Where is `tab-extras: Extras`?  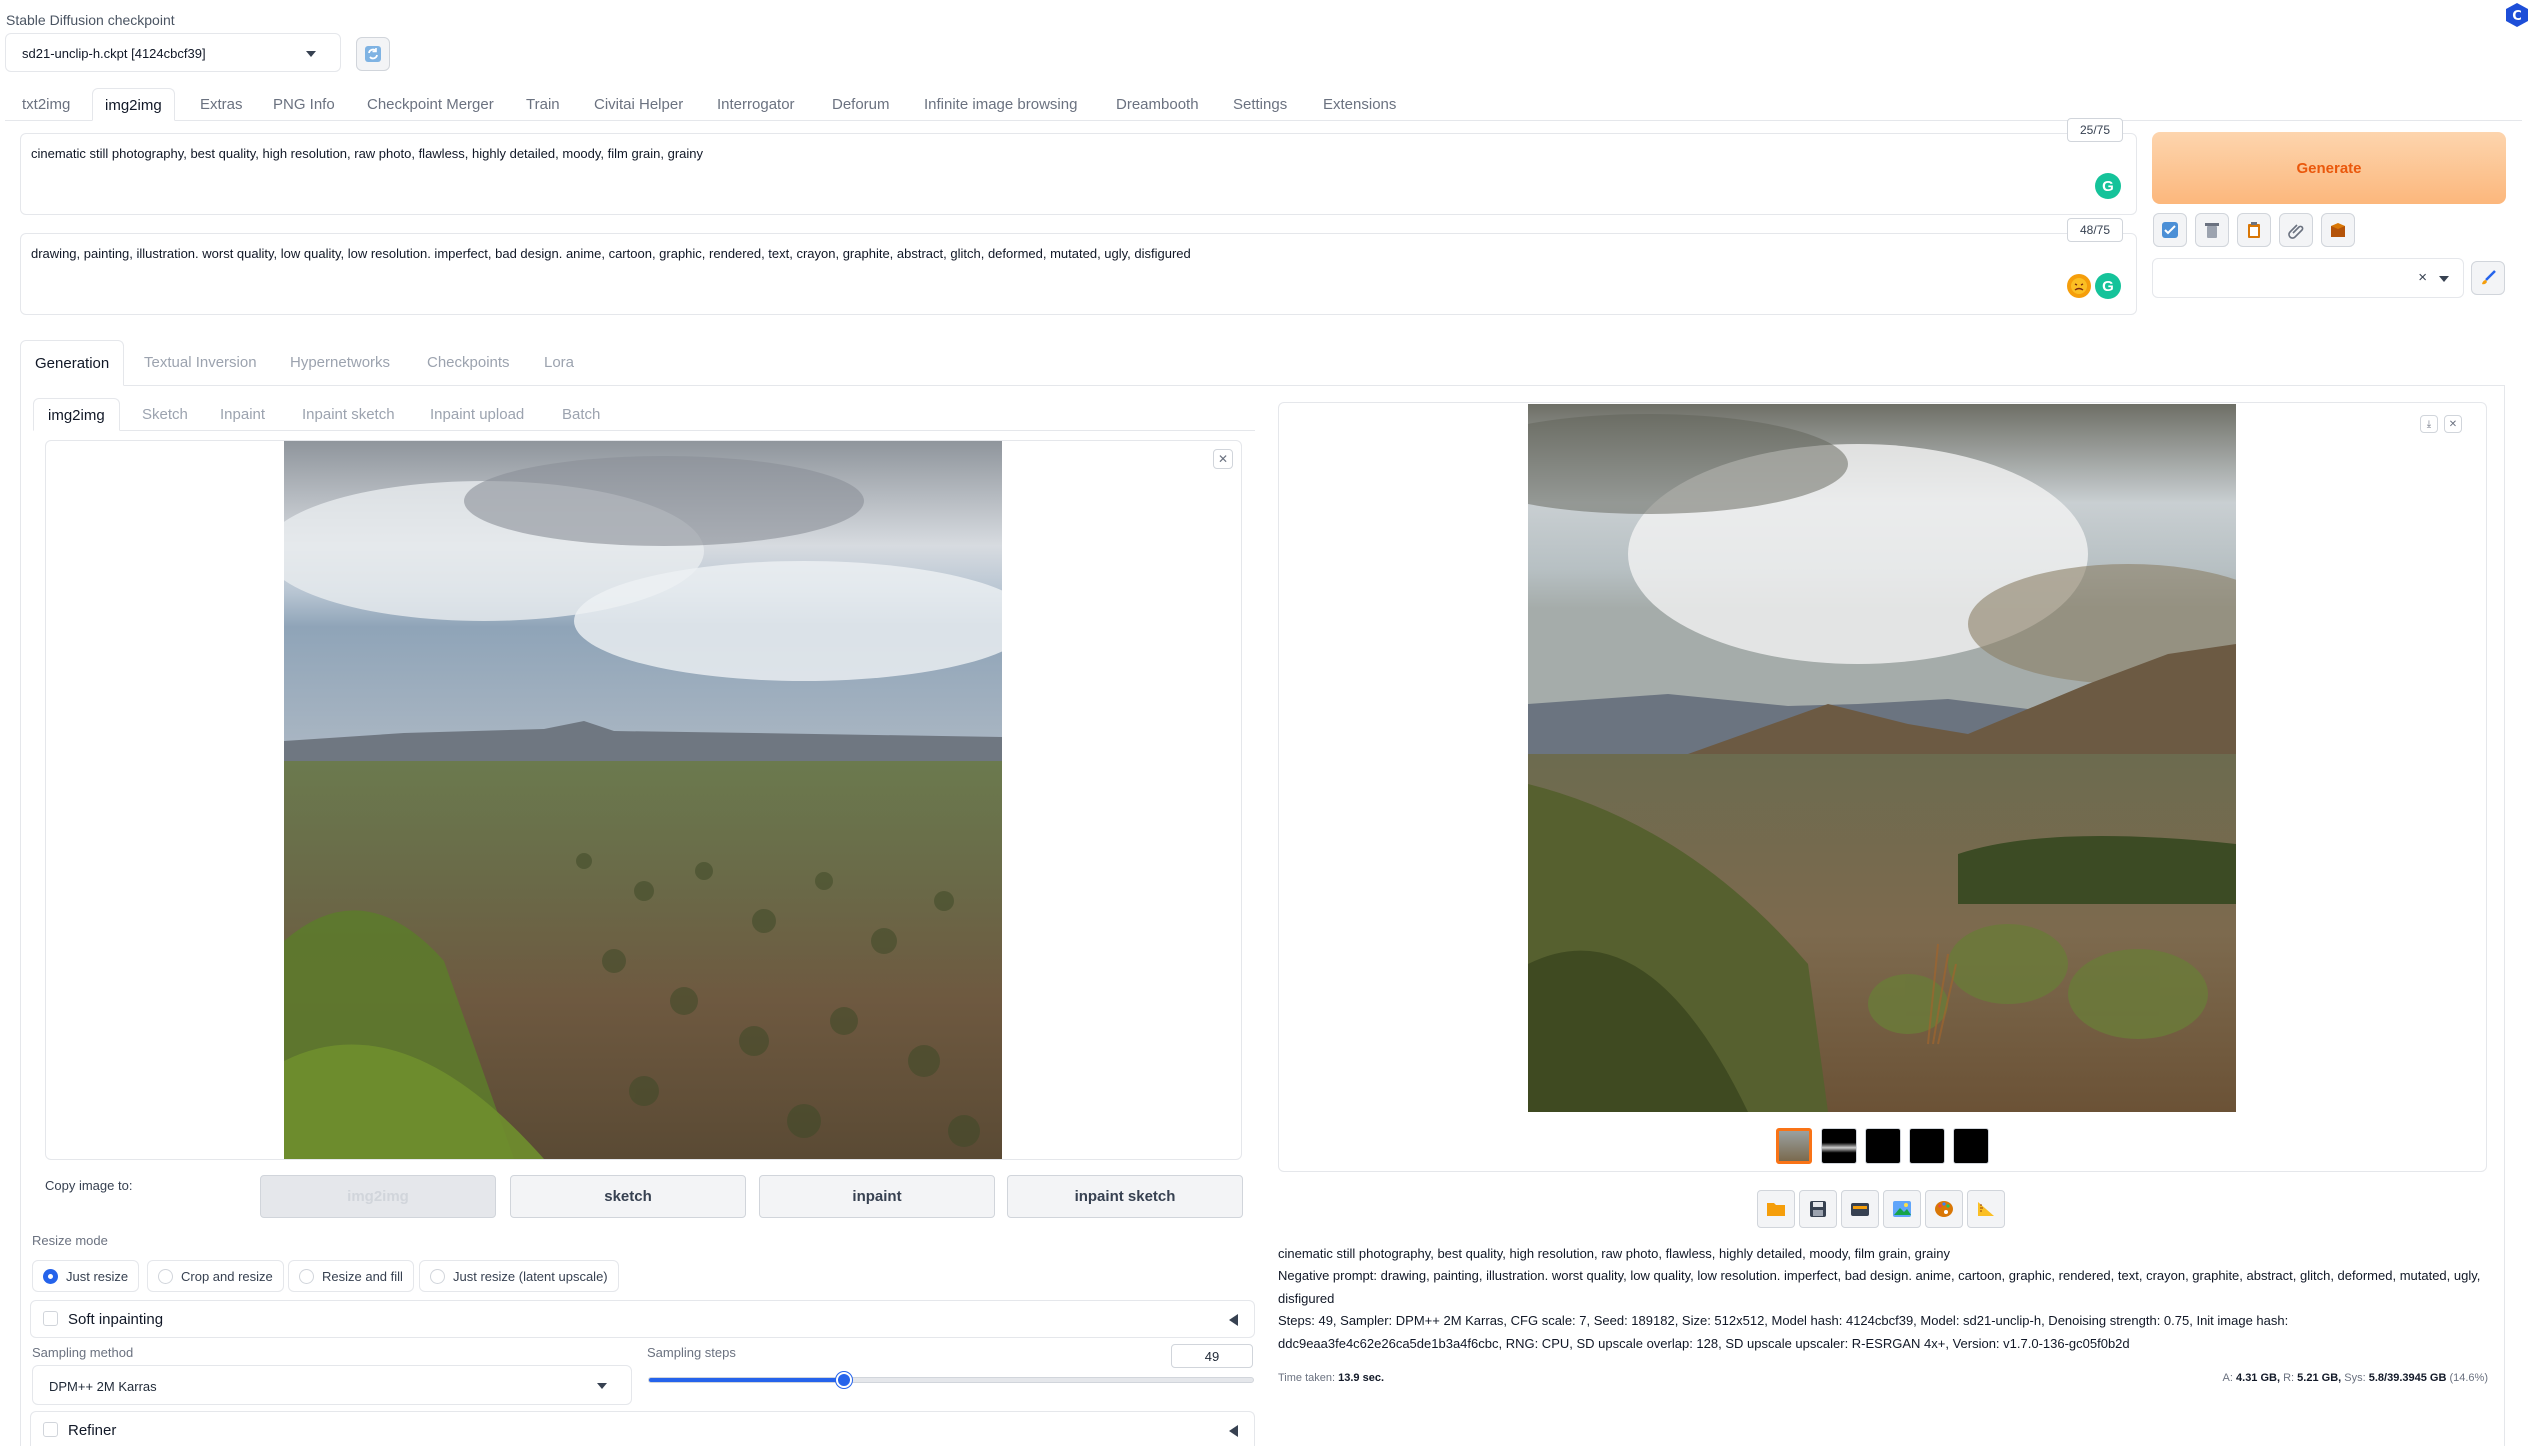
tab-extras: Extras is located at coordinates (221, 104).